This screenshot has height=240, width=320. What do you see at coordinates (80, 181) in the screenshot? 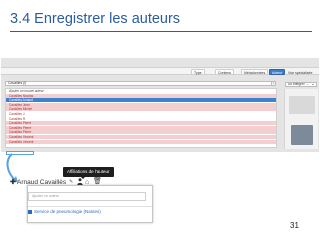
I see `person-icon` at bounding box center [80, 181].